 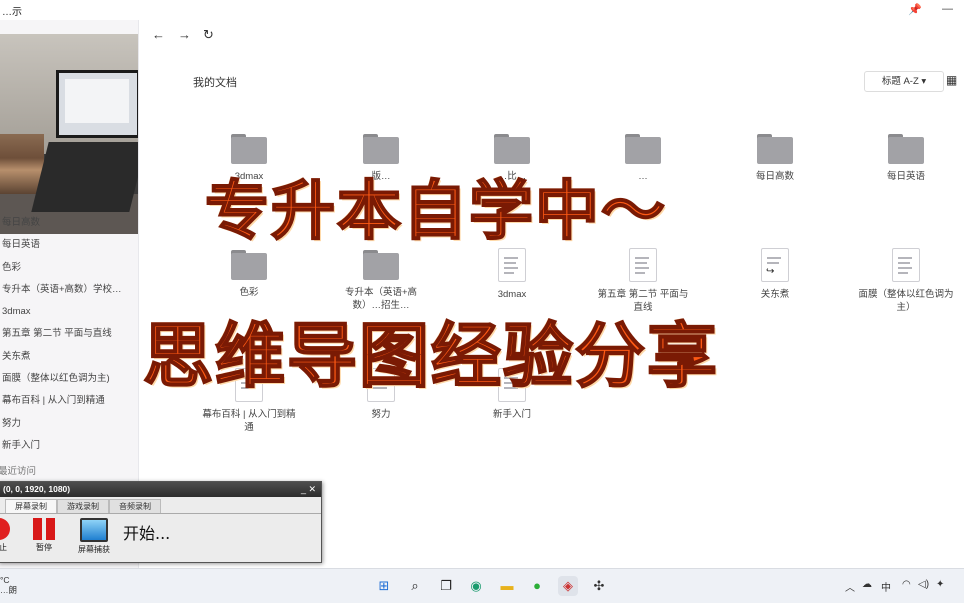 I want to click on taskbar: °C …朗 ⊞ ⌕ ❐ ◉ ▬ ● ◈ ✣ ︿ ☁ 中 ◠ ◁) ✦, so click(x=482, y=585).